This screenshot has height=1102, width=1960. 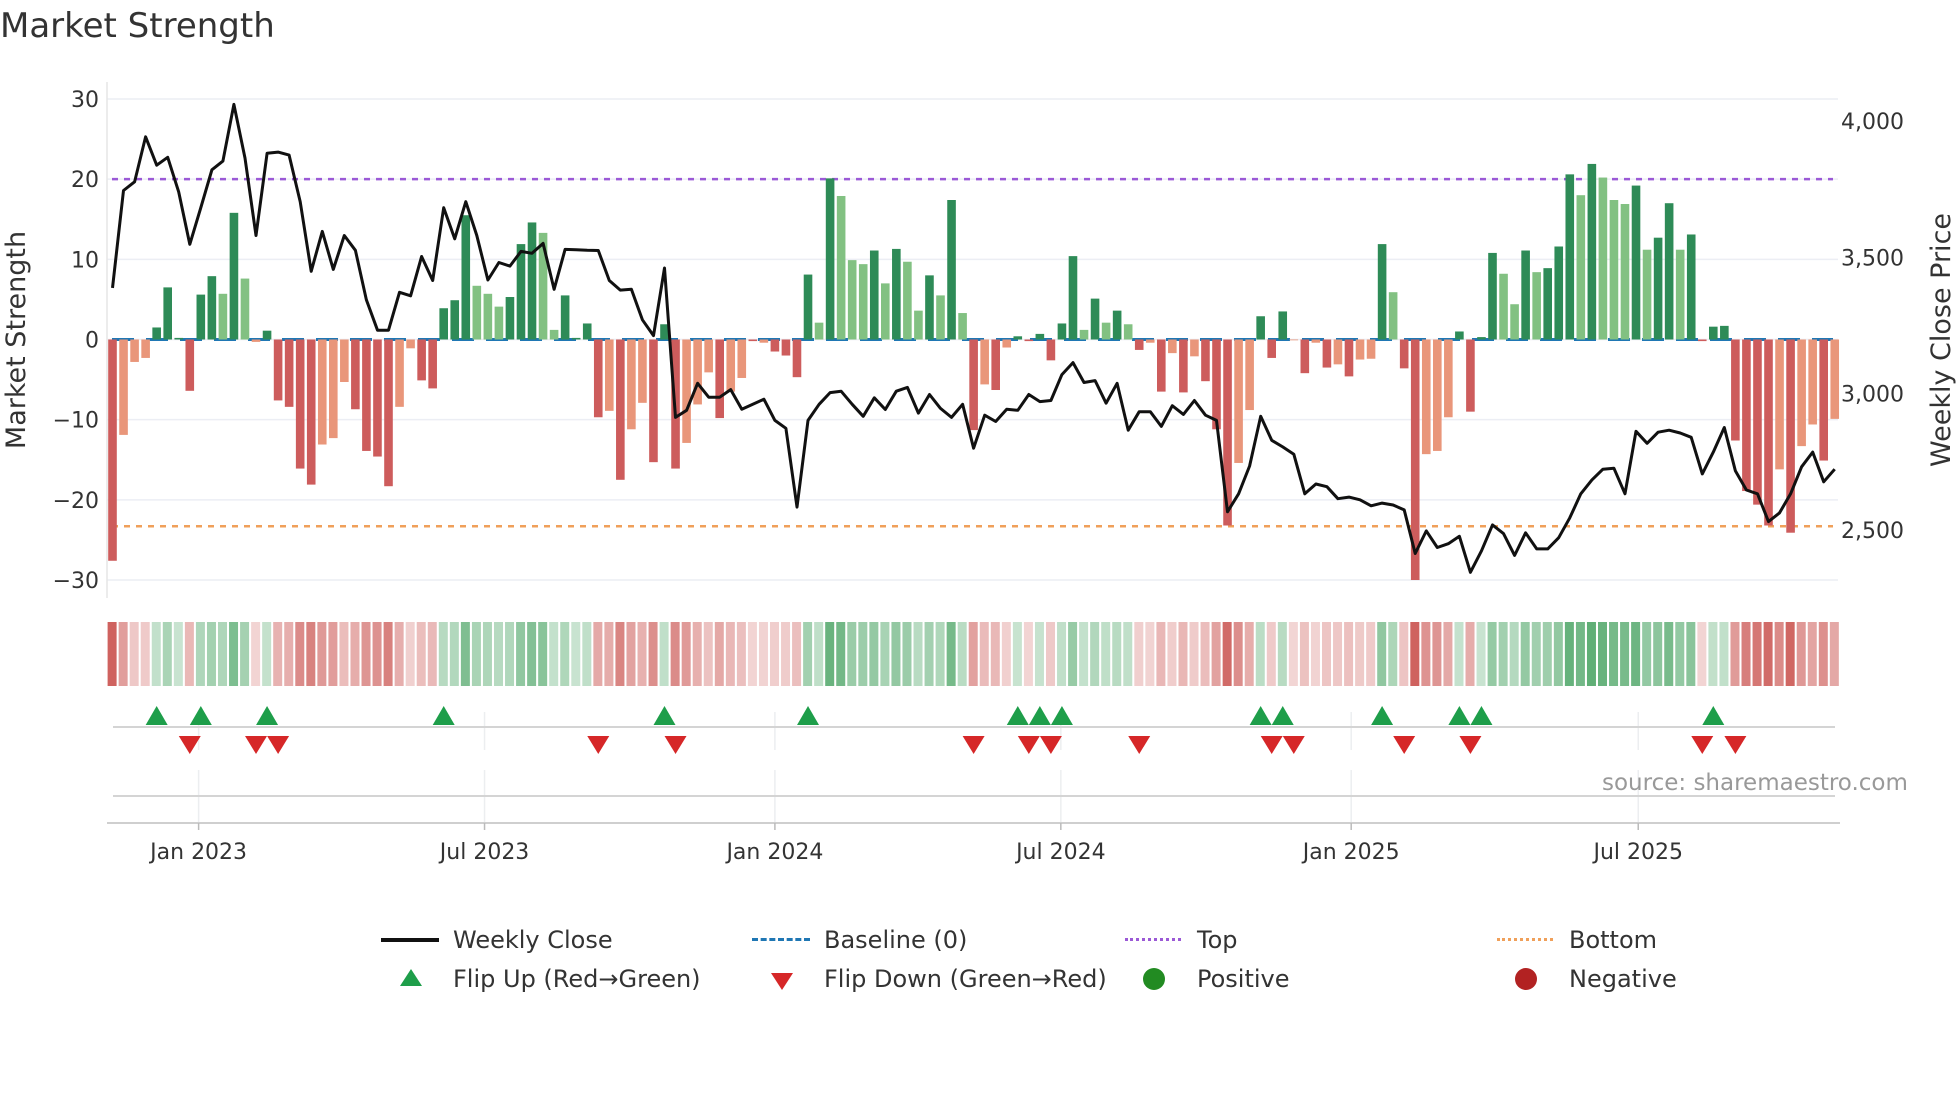 What do you see at coordinates (16, 340) in the screenshot?
I see `y-axis-title: Market Strength` at bounding box center [16, 340].